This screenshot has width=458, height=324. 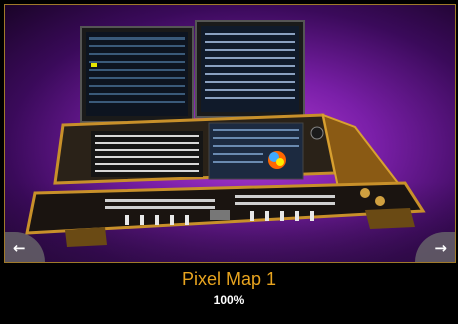 I want to click on item-percent: 100%, so click(x=229, y=300).